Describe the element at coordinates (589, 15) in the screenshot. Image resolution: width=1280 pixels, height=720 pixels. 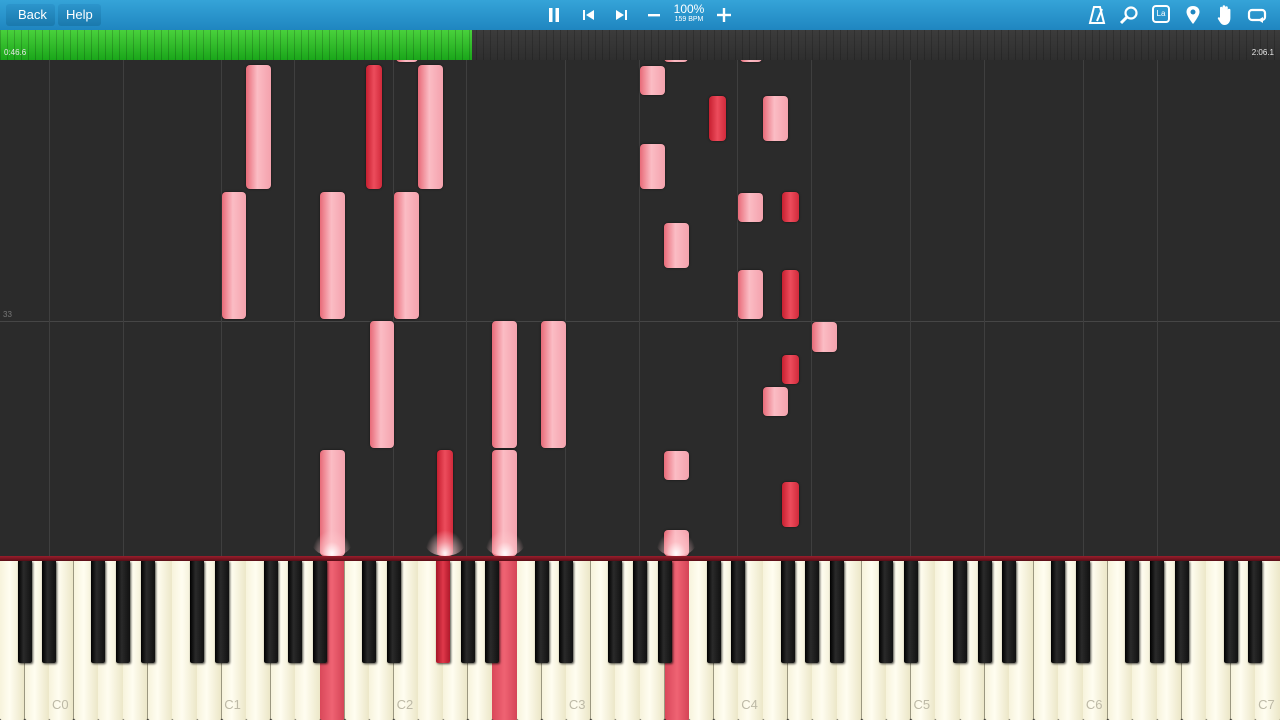
I see `skip-back-icon` at that location.